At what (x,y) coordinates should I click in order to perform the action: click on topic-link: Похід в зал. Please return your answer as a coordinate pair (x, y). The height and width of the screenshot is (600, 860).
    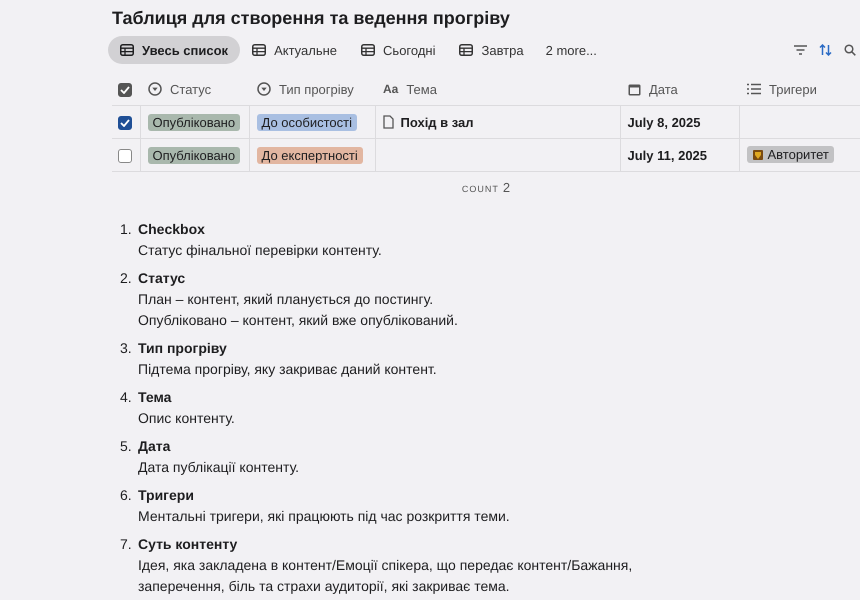
    Looking at the image, I should click on (437, 122).